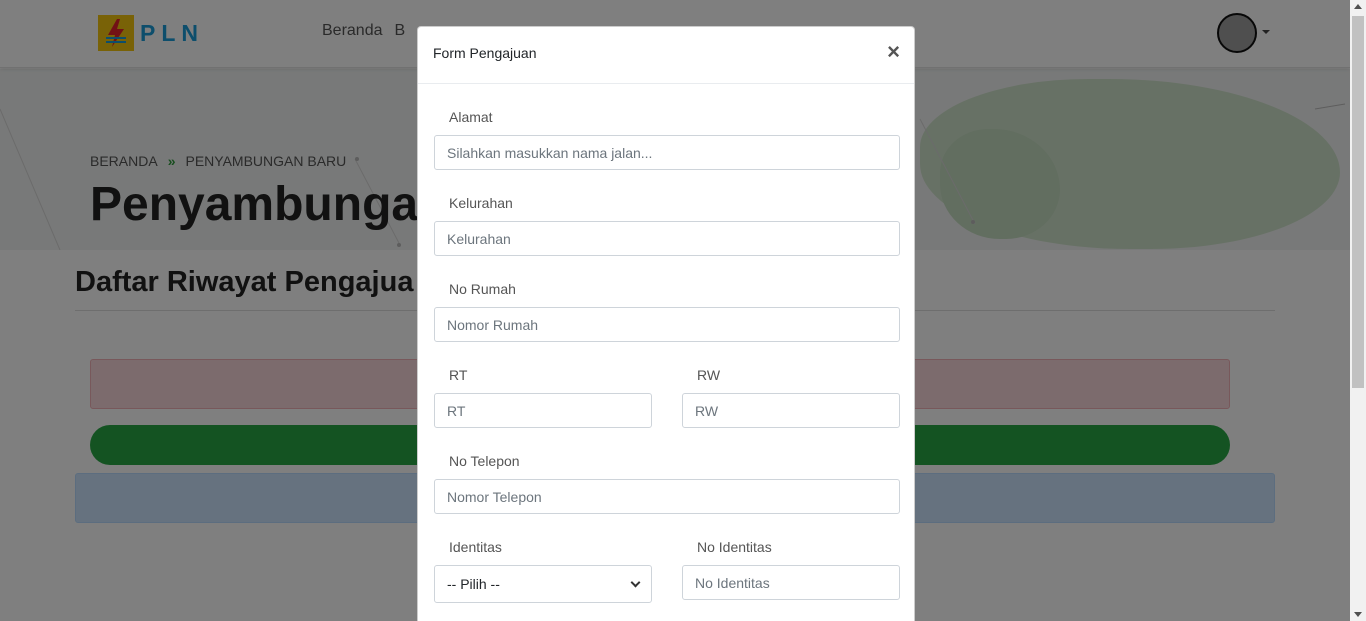  Describe the element at coordinates (893, 52) in the screenshot. I see `close-icon: ×` at that location.